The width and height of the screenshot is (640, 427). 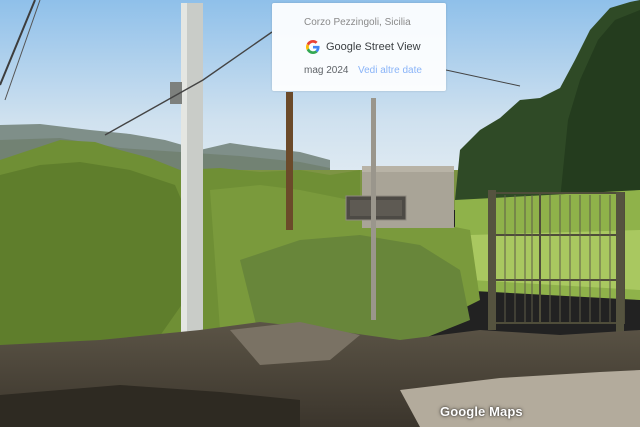 I want to click on google-maps-watermark: Google Maps, so click(x=481, y=411).